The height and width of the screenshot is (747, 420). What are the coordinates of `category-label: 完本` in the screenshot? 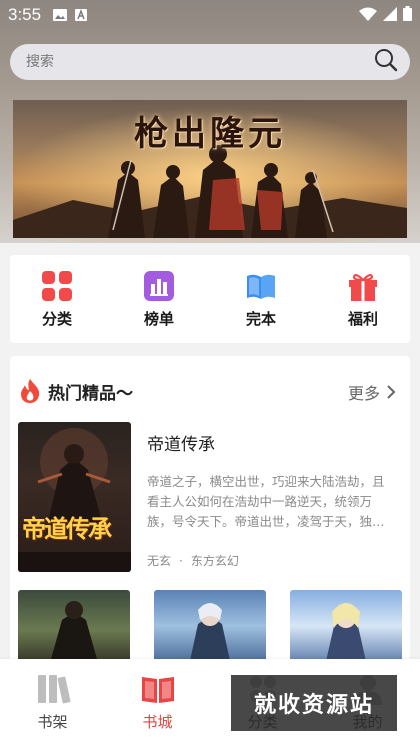 It's located at (260, 318).